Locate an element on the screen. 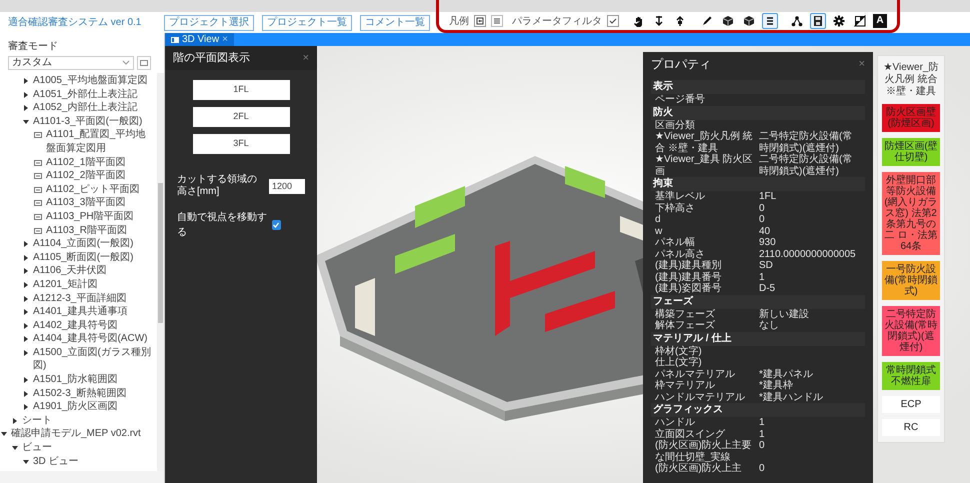 This screenshot has width=970, height=483. legend-item: 一号防火設備(常時閉鎖式) is located at coordinates (911, 280).